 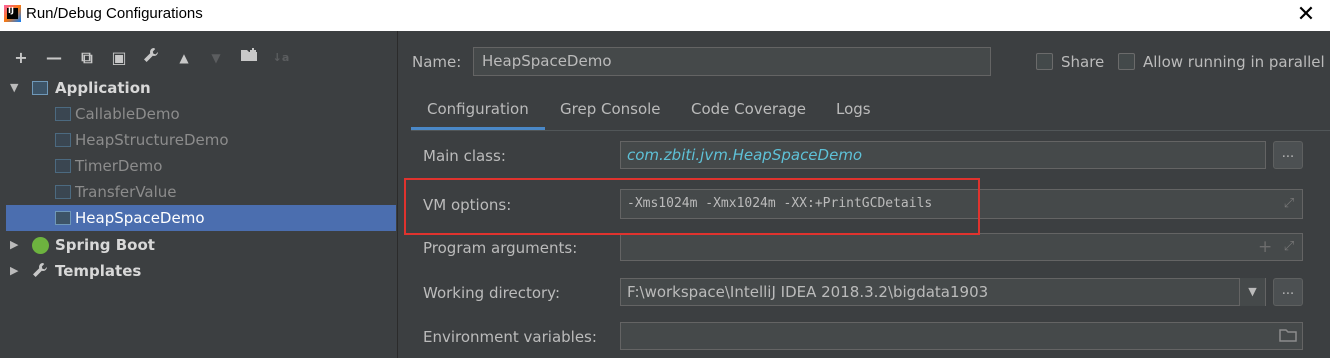 I want to click on main-class-label: Main class:, so click(x=464, y=156).